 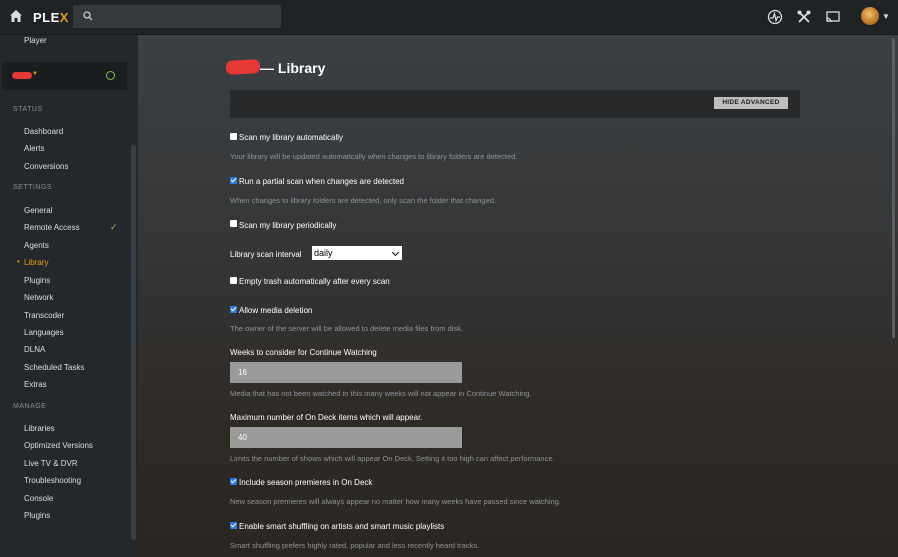 I want to click on sidebar-scrollbar, so click(x=133, y=342).